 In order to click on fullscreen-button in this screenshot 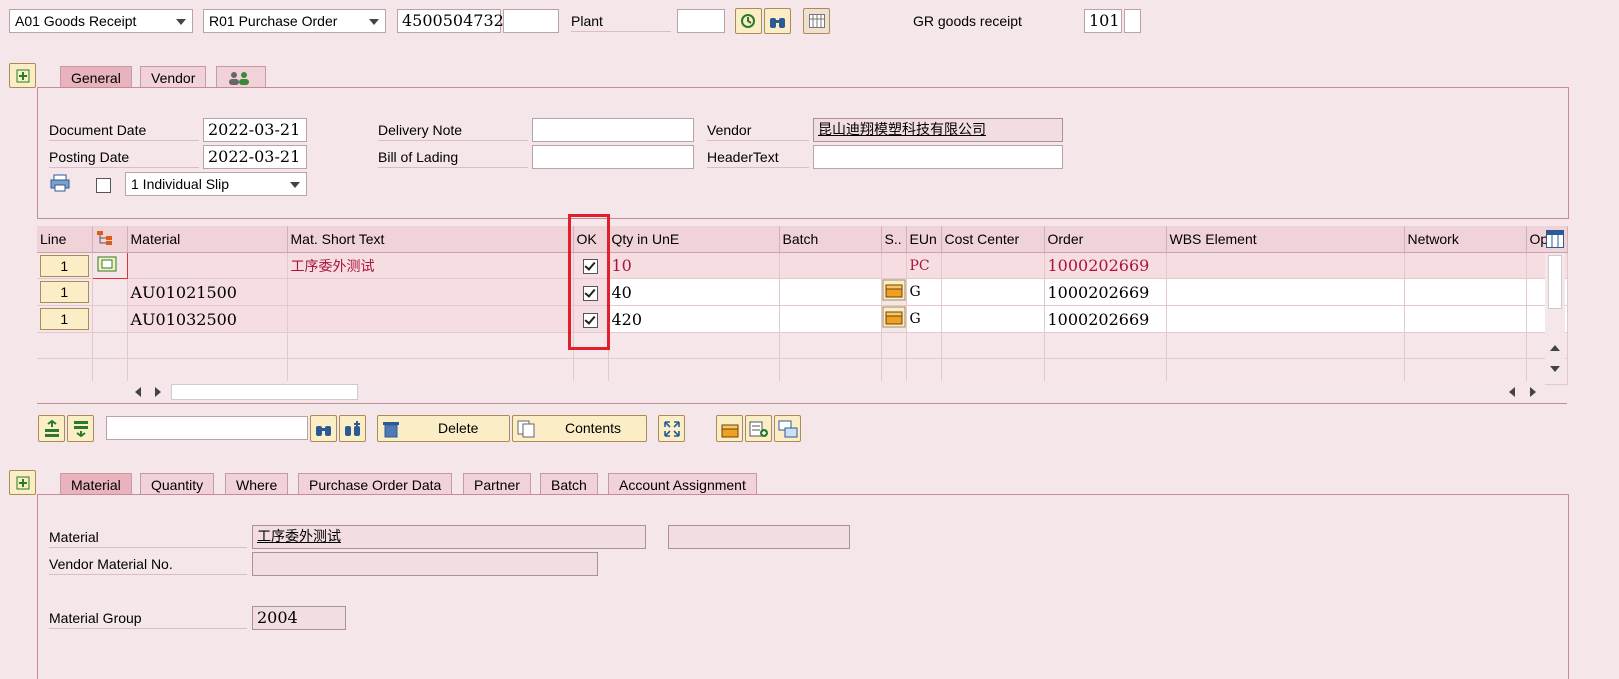, I will do `click(671, 428)`.